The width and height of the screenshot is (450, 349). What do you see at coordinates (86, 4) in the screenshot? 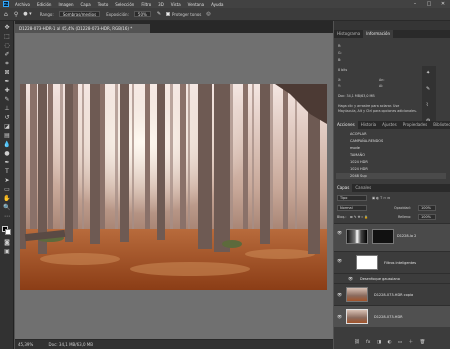
I see `menu-capa: Capa` at bounding box center [86, 4].